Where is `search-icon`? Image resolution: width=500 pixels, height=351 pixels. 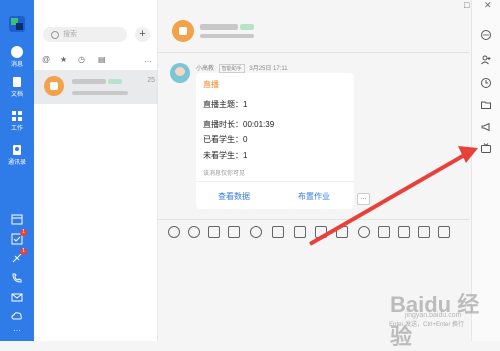
search-icon is located at coordinates (55, 35).